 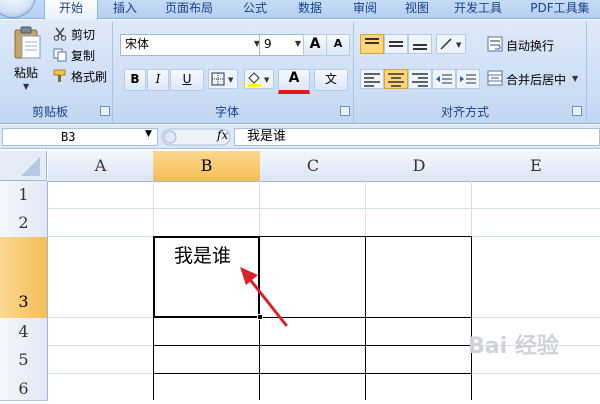 I want to click on borders-icon: ▼, so click(x=223, y=79).